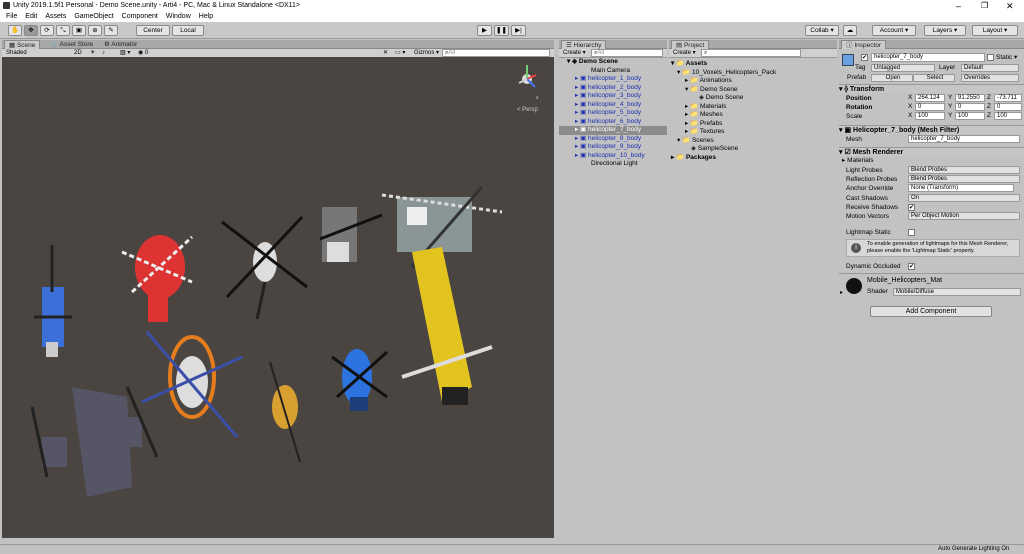  What do you see at coordinates (931, 129) in the screenshot?
I see `mesh-filter-header: ▾ ▣ Helicopter_7_body (Mesh Filter)` at bounding box center [931, 129].